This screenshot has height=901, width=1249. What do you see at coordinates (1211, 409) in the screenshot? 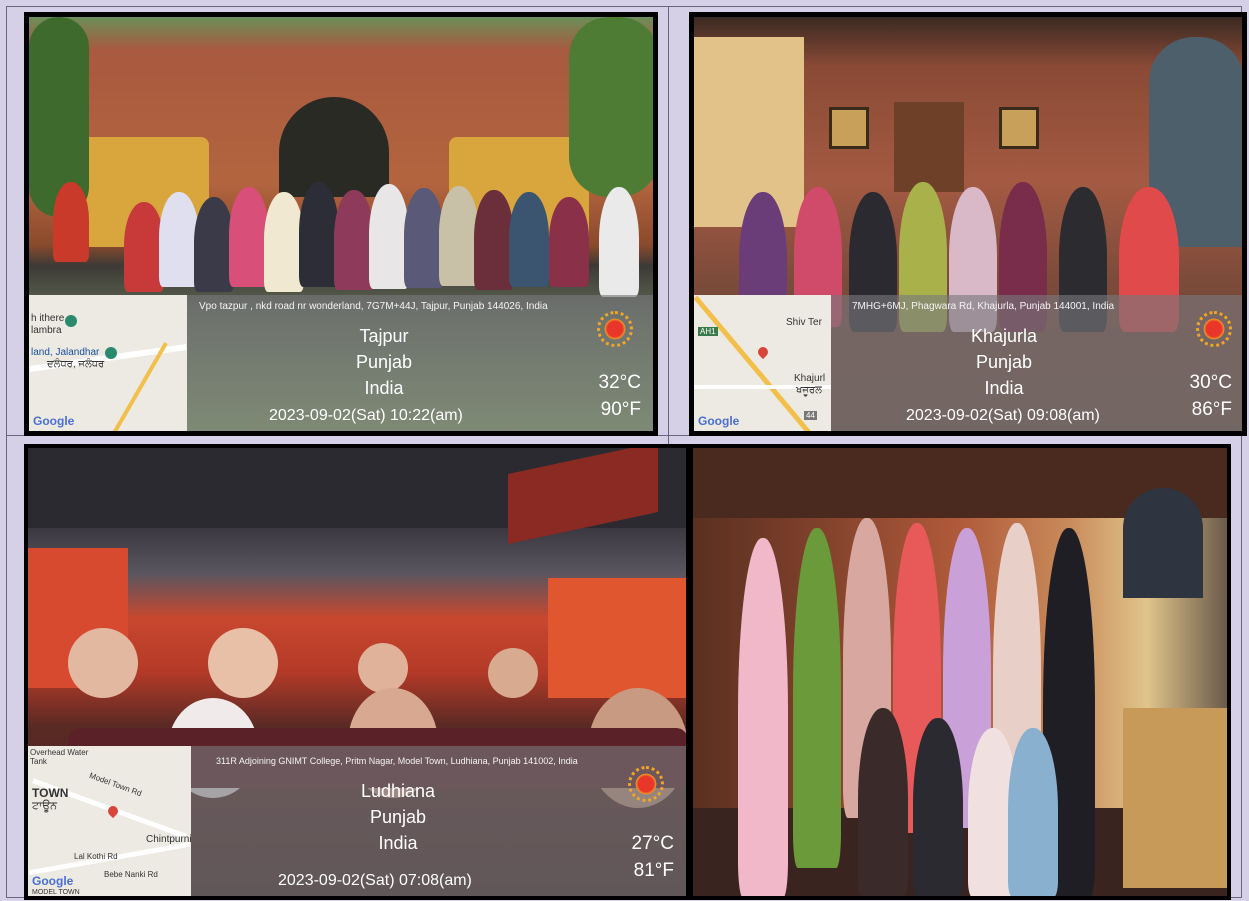
I see `temperature-fahrenheit: 86°F` at bounding box center [1211, 409].